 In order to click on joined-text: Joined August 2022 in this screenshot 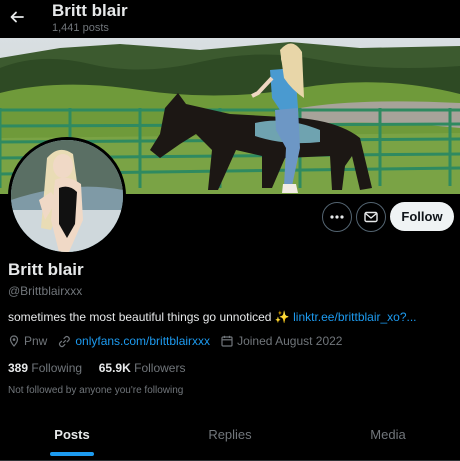, I will do `click(290, 341)`.